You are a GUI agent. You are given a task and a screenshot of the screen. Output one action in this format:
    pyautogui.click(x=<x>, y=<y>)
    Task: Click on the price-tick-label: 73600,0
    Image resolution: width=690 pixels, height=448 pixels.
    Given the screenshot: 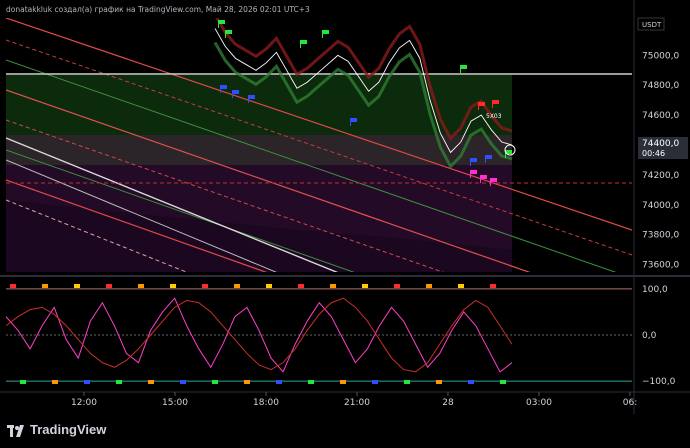 What is the action you would take?
    pyautogui.click(x=660, y=266)
    